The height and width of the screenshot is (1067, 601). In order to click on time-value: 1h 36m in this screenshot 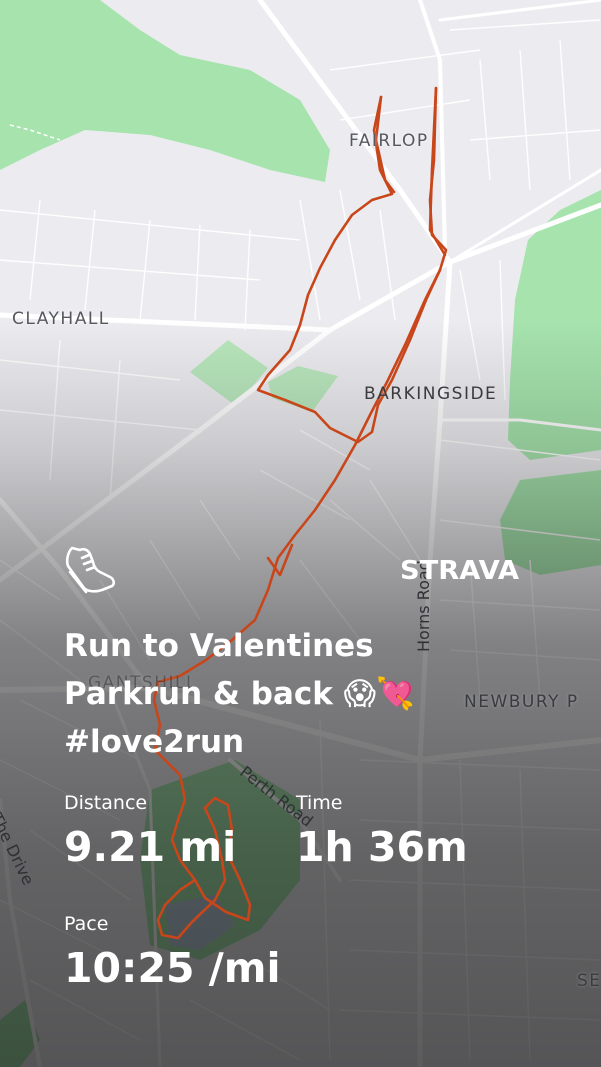, I will do `click(382, 847)`.